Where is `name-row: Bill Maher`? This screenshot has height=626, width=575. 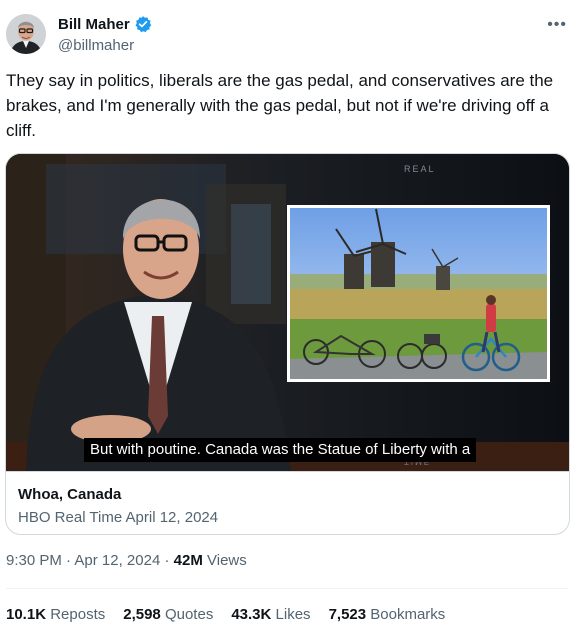 name-row: Bill Maher is located at coordinates (105, 24).